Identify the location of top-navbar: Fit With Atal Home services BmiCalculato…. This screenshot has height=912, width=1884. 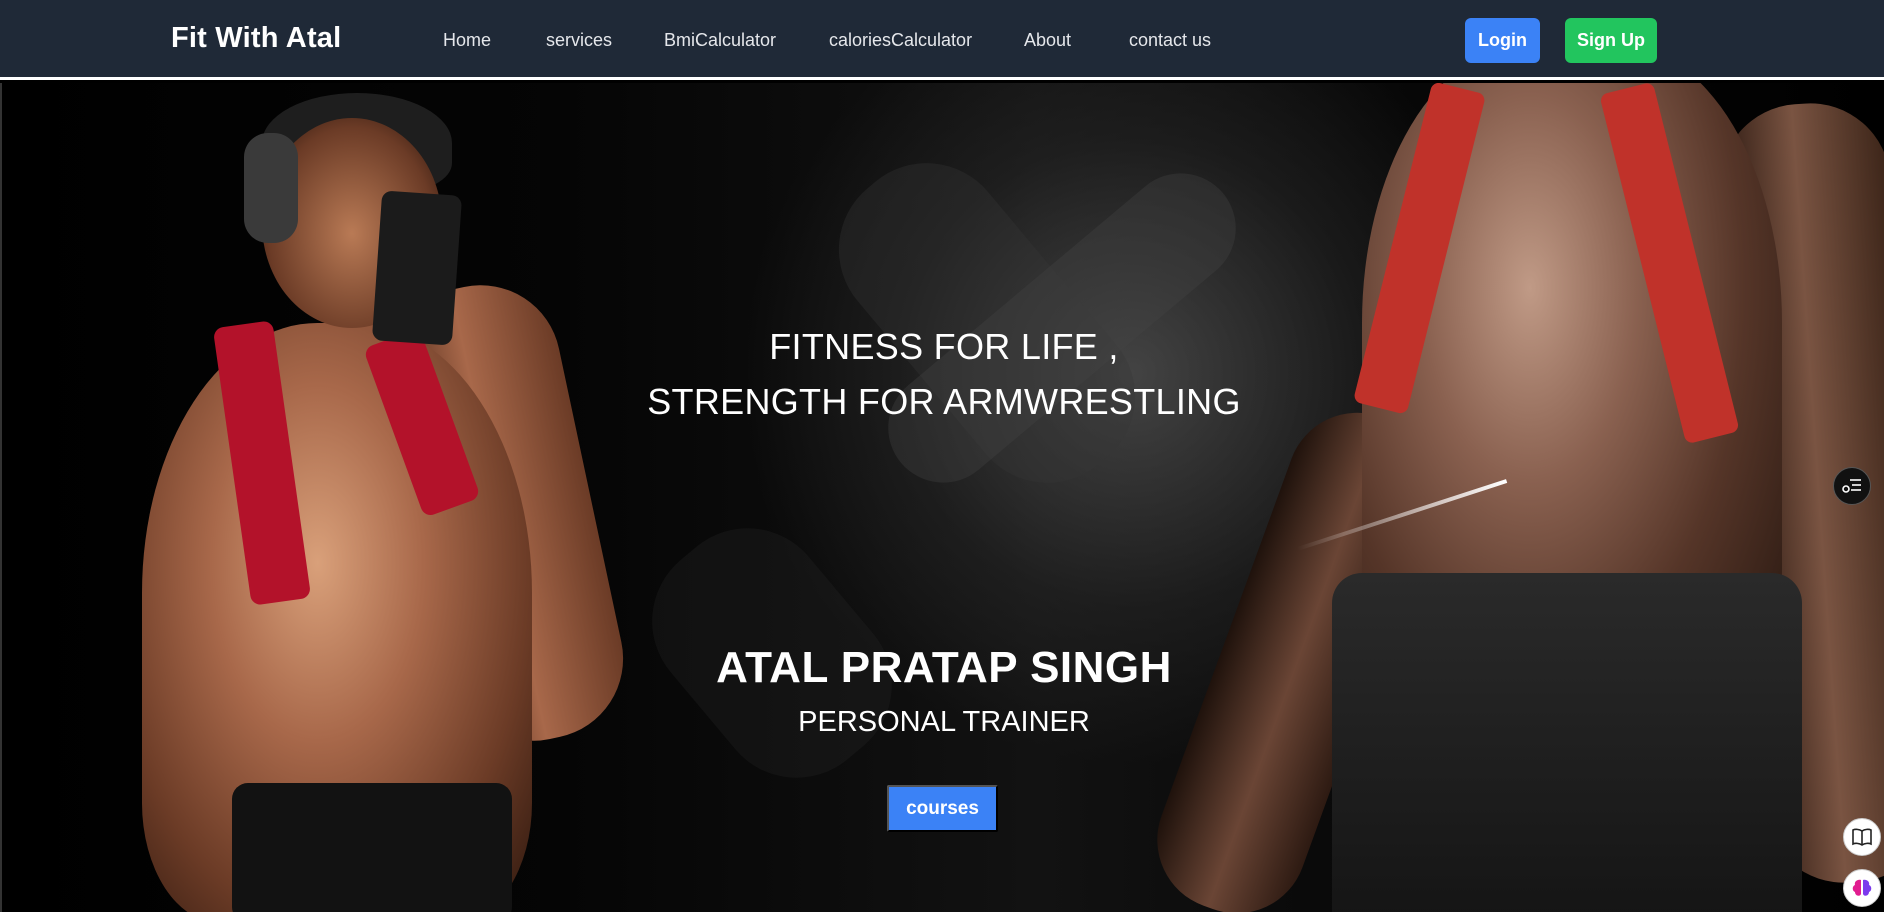
(942, 40).